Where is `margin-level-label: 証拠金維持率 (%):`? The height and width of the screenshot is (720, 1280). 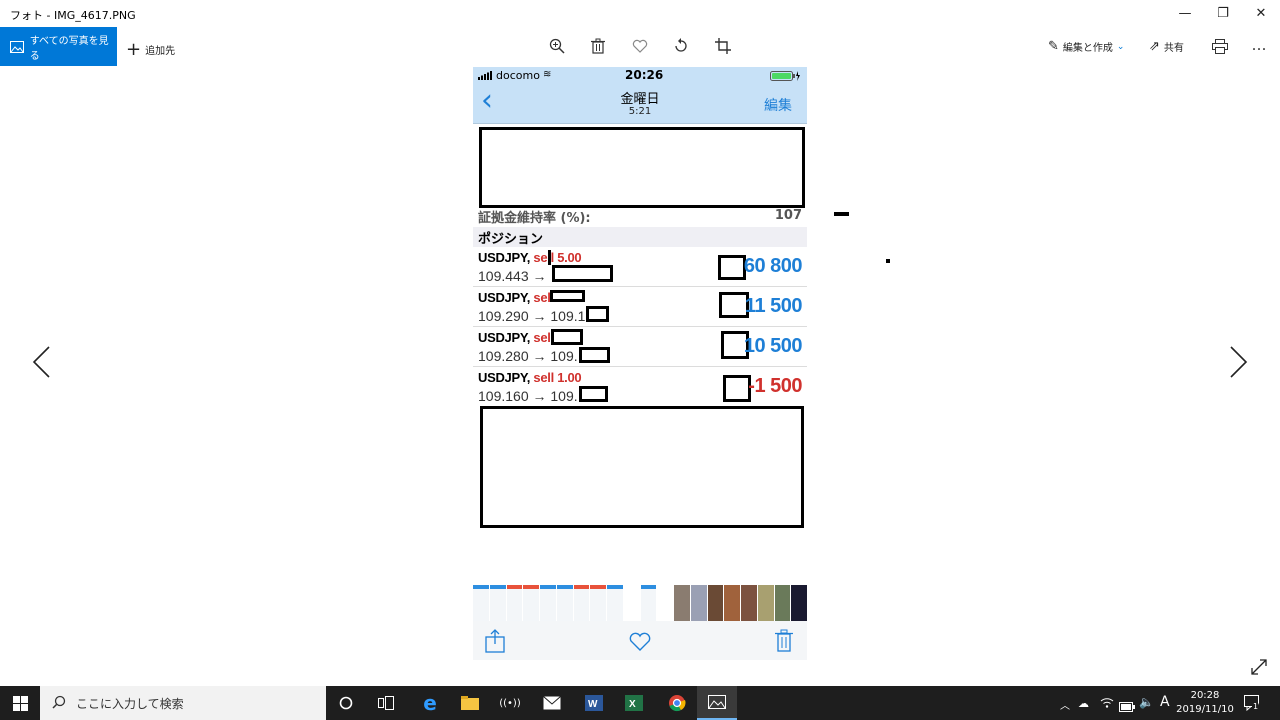
margin-level-label: 証拠金維持率 (%): is located at coordinates (534, 218).